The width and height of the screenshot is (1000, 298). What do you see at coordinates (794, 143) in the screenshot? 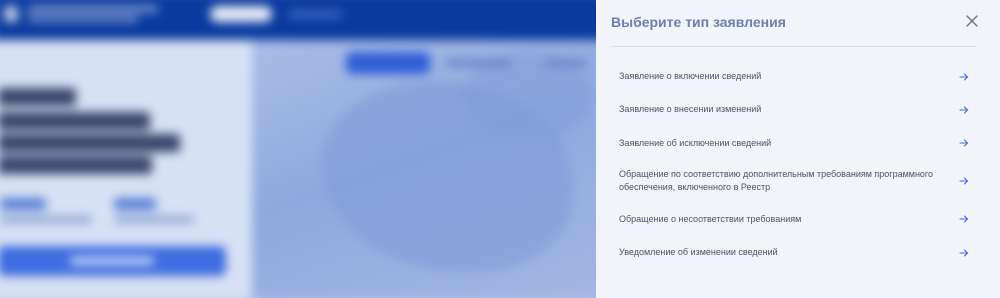
I see `option-exclusion: Заявление об исключении сведений` at bounding box center [794, 143].